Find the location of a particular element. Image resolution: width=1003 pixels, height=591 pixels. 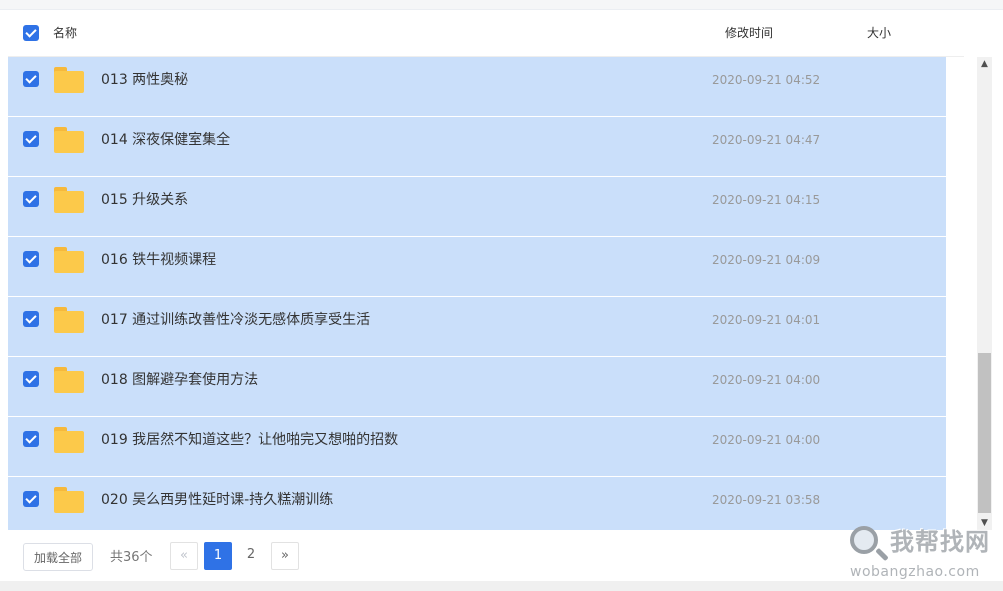

file-name: 013 两性奥秘 is located at coordinates (144, 80).